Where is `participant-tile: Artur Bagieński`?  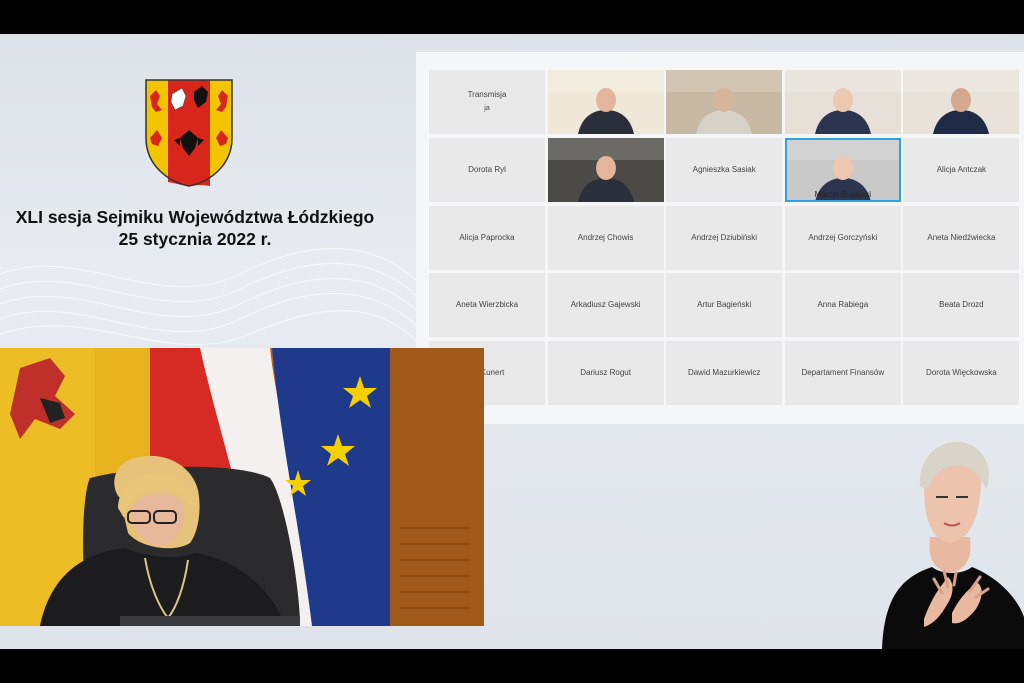
participant-tile: Artur Bagieński is located at coordinates (724, 305).